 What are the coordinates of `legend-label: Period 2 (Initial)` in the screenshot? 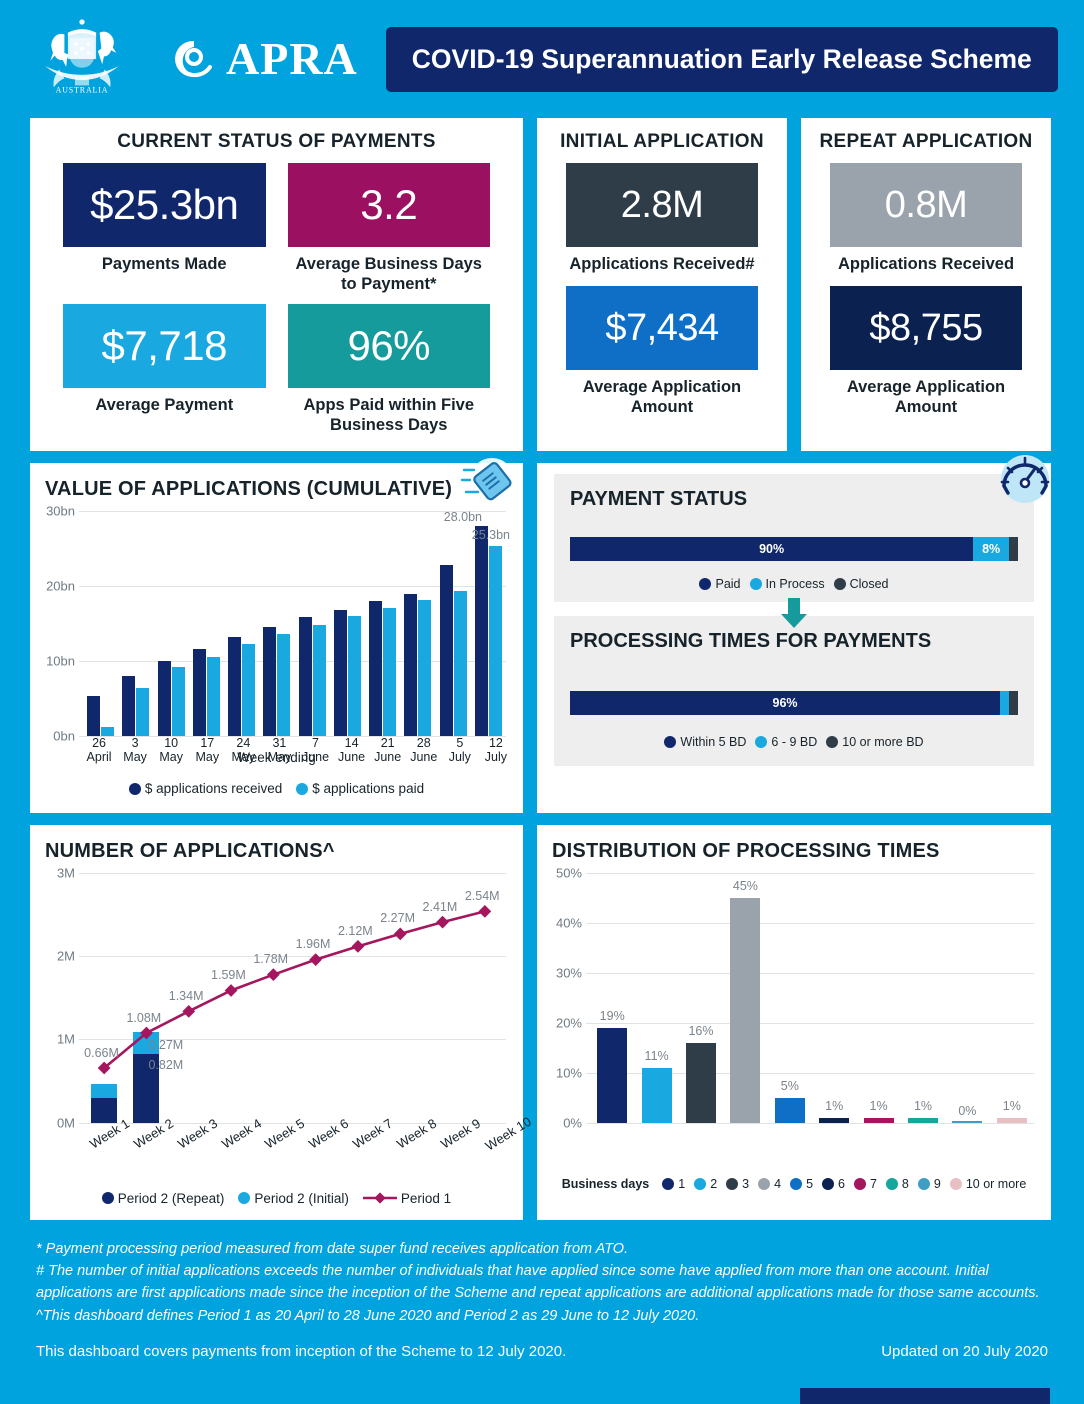 It's located at (301, 1198).